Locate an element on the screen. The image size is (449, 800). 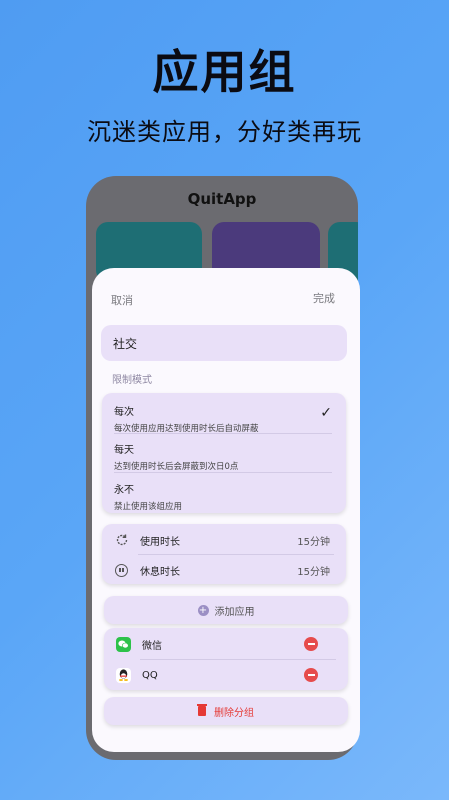
group-name-value: 社交 is located at coordinates (125, 343).